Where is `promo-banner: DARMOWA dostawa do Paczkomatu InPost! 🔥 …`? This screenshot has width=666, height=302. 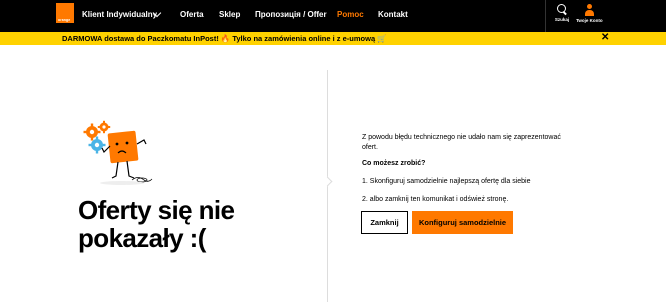 promo-banner: DARMOWA dostawa do Paczkomatu InPost! 🔥 … is located at coordinates (333, 38).